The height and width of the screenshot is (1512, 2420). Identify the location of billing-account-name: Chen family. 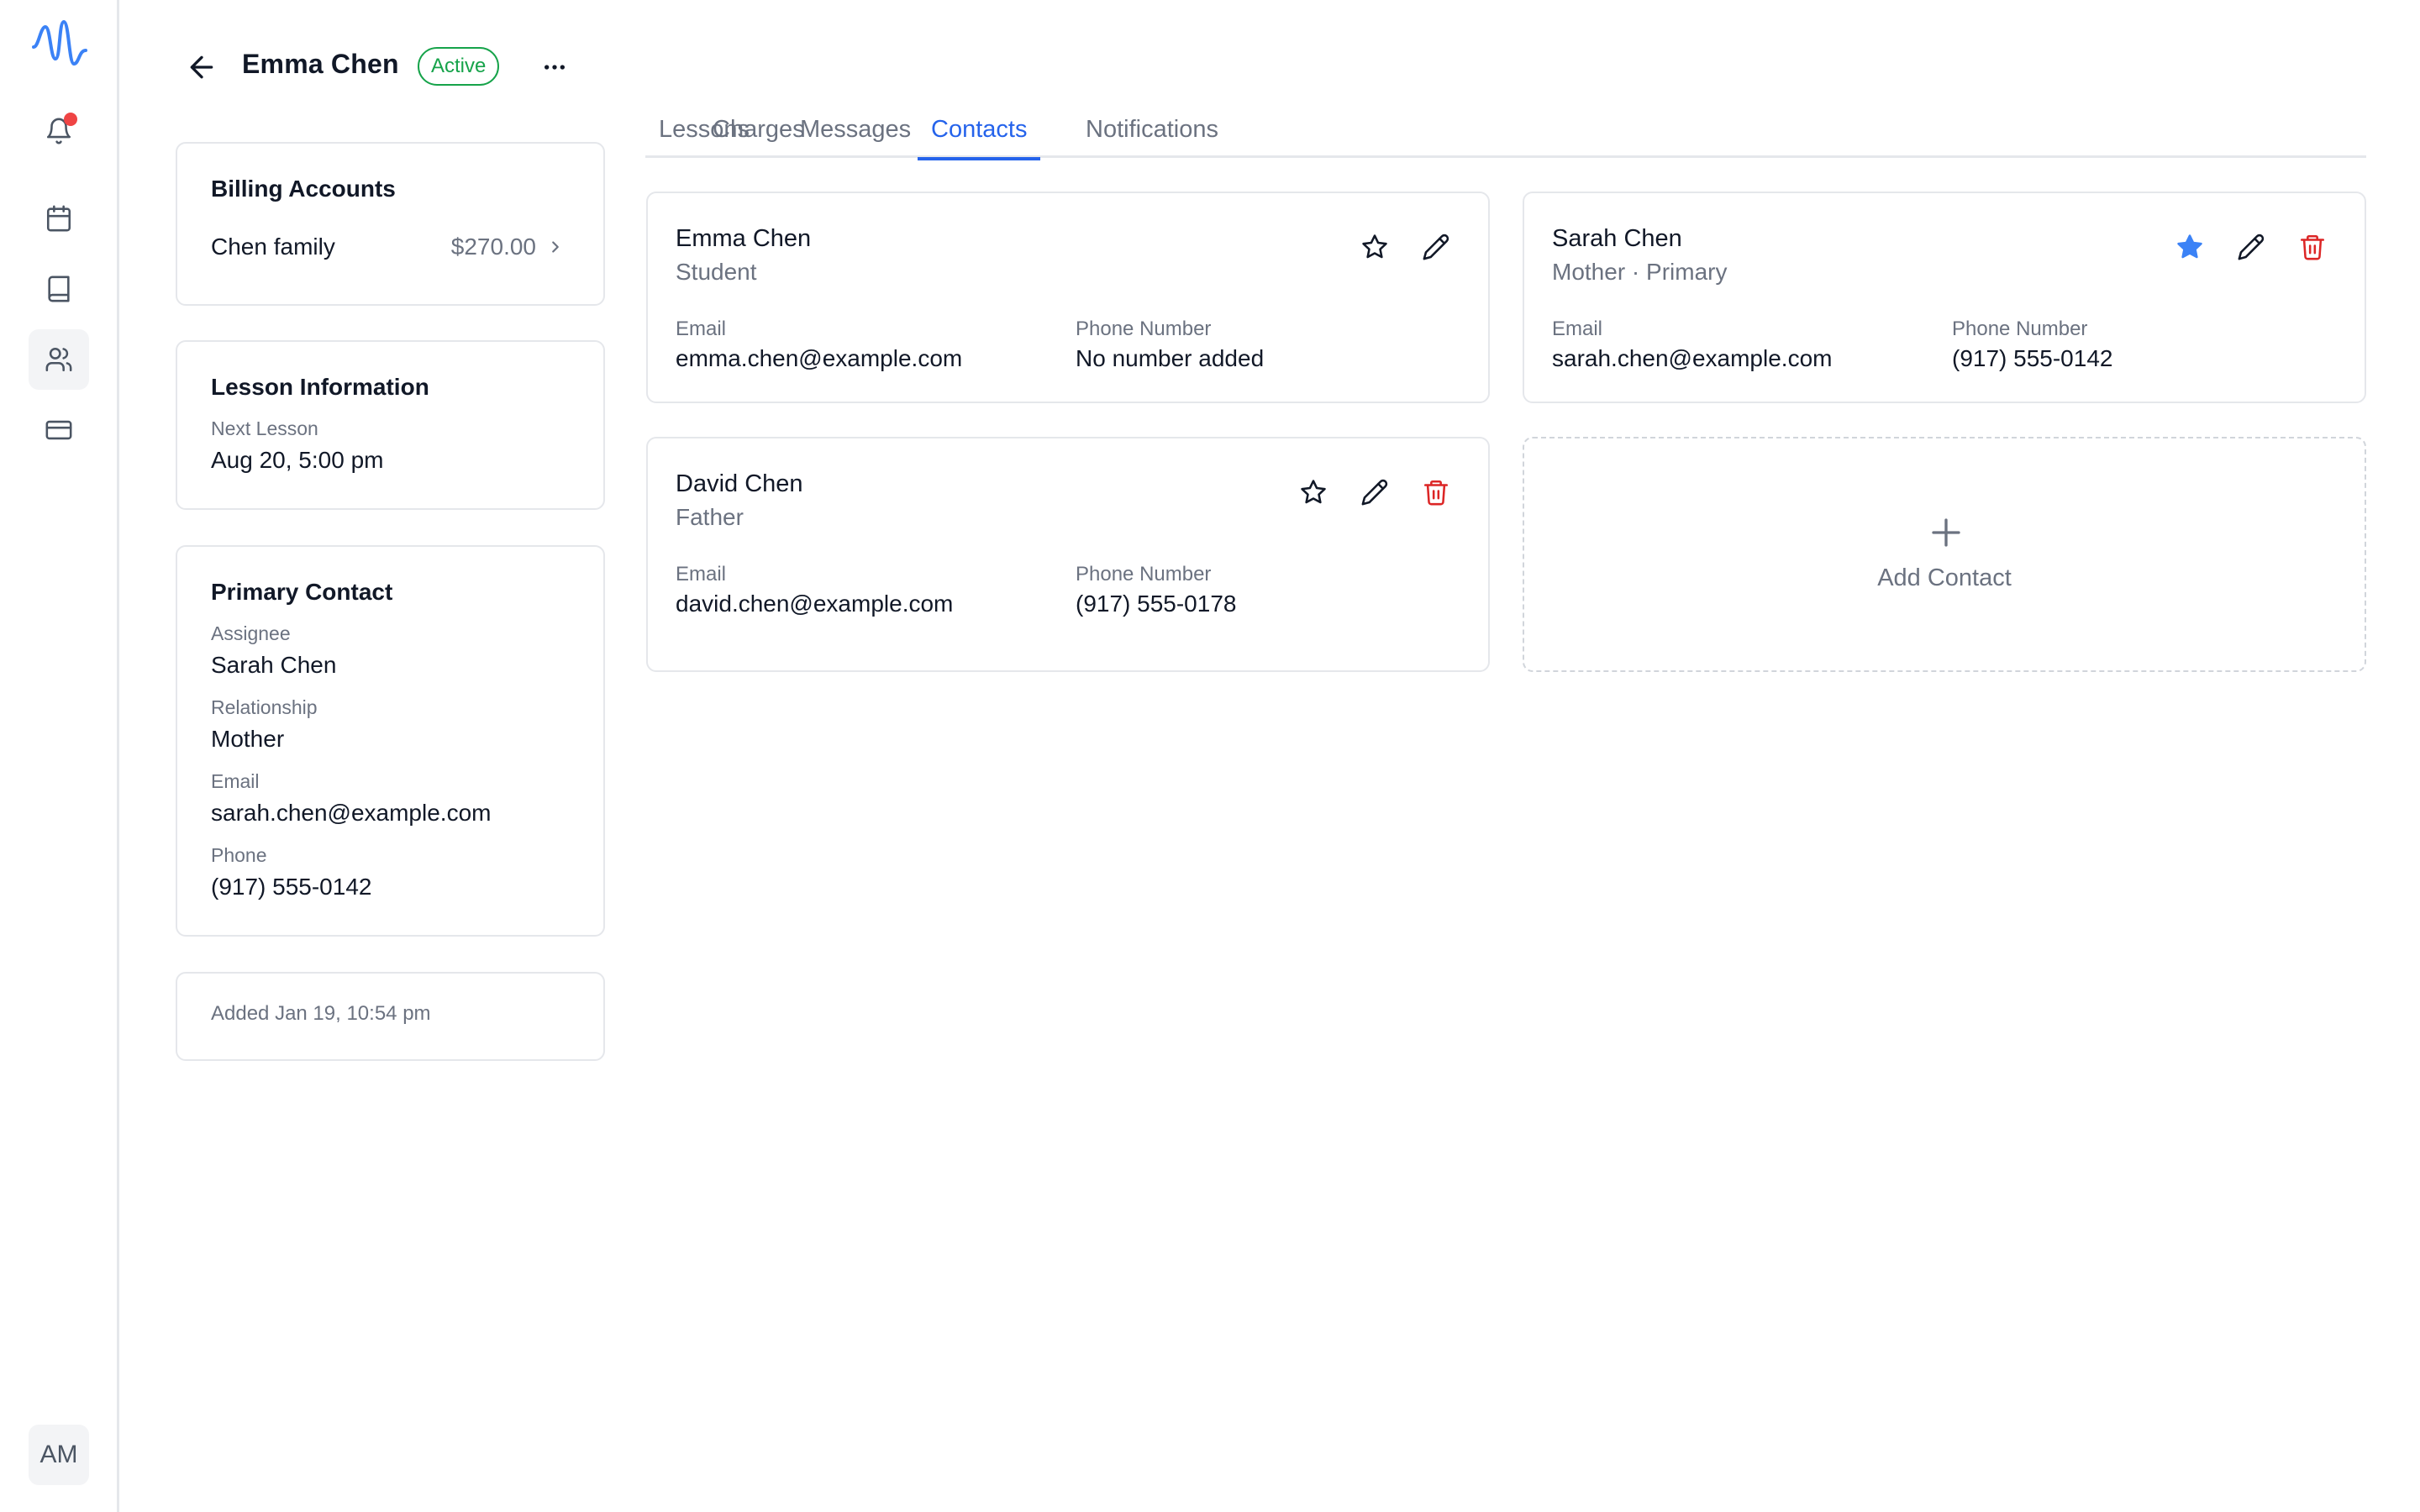
(273, 247).